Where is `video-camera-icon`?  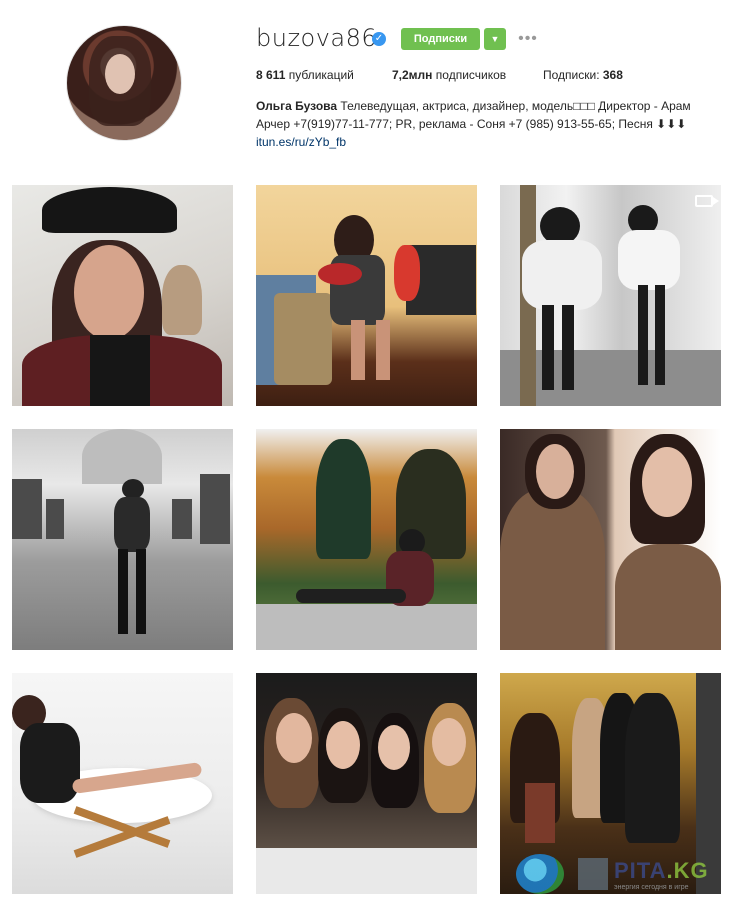
video-camera-icon is located at coordinates (707, 201).